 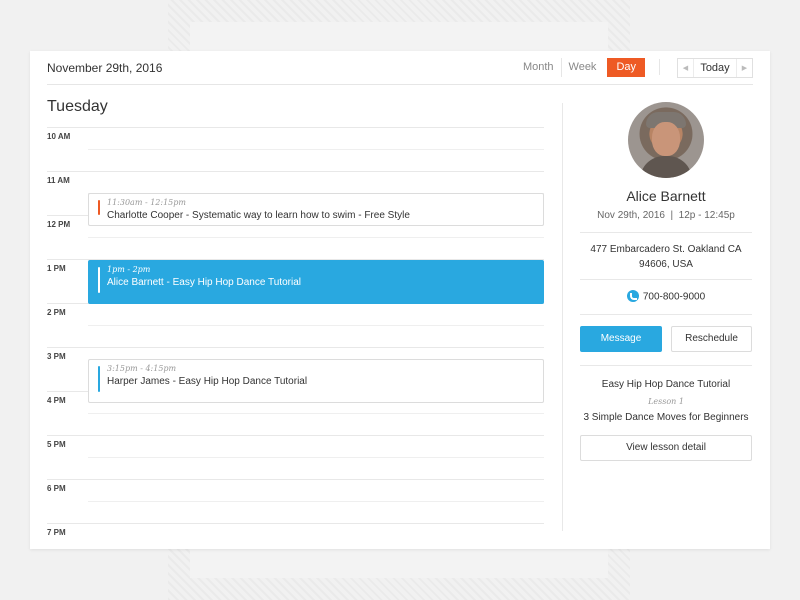 I want to click on today-button: Today, so click(x=715, y=68).